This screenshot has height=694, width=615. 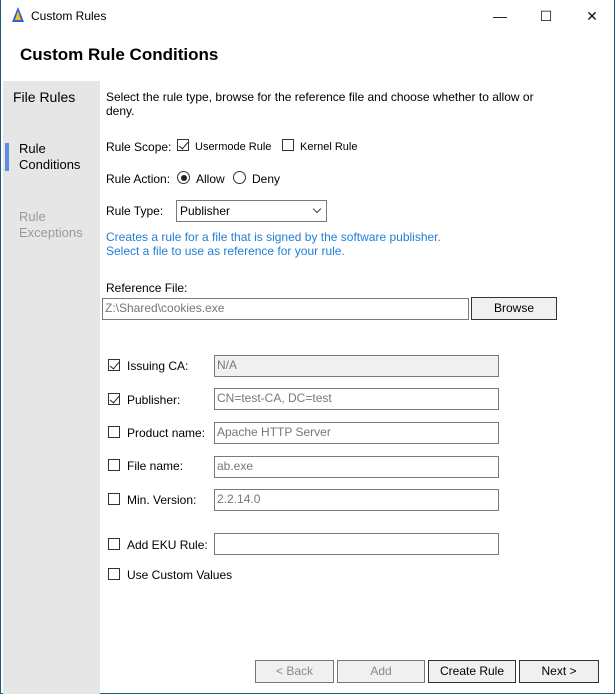 What do you see at coordinates (162, 500) in the screenshot?
I see `min-version-label: Min. Version:` at bounding box center [162, 500].